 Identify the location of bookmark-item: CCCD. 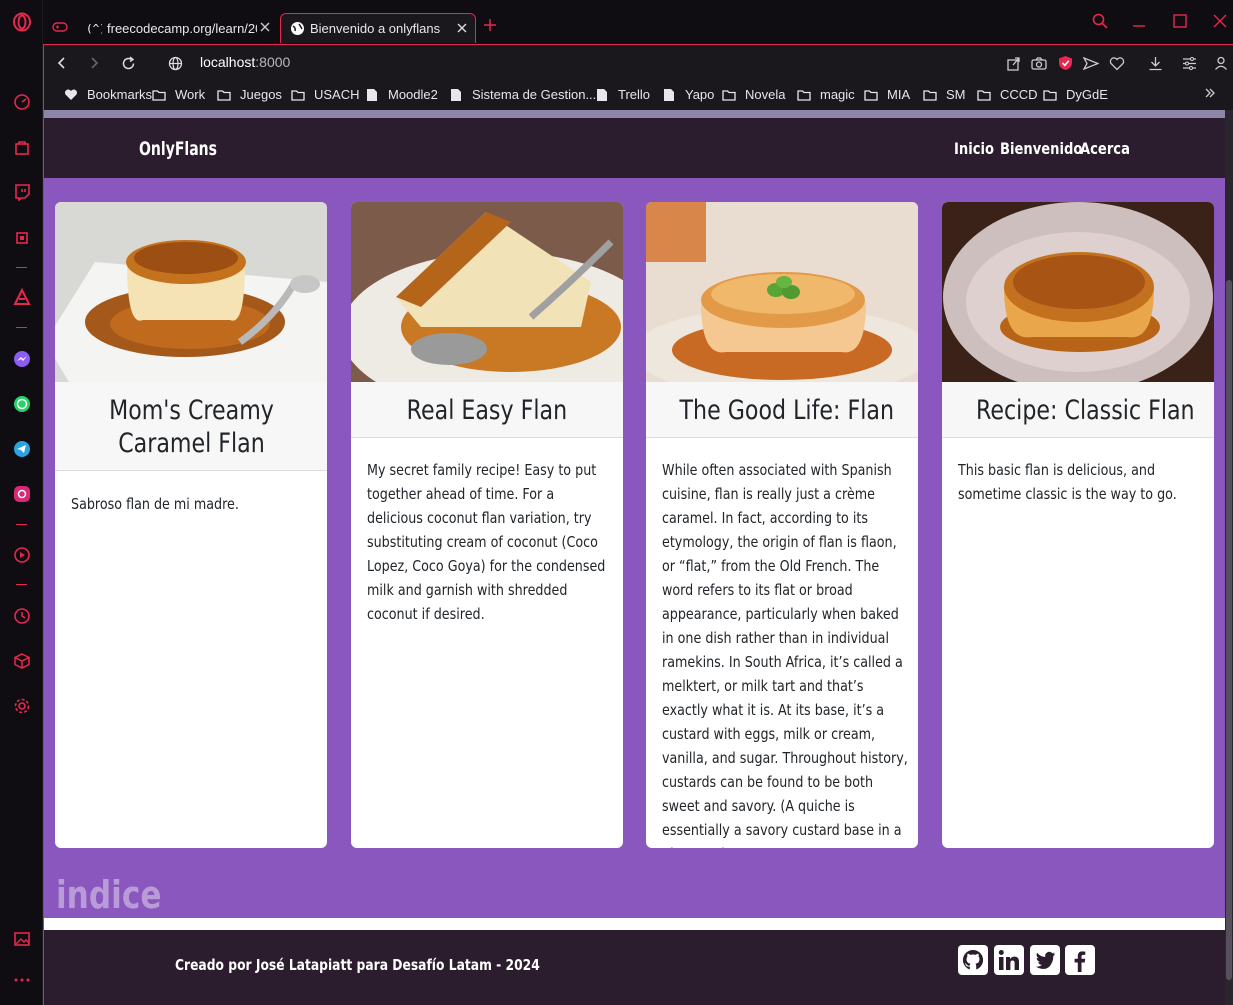
(1007, 94).